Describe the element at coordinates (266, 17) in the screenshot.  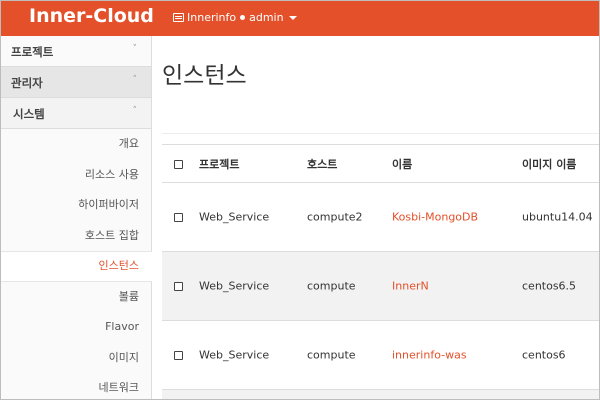
I see `current-user: admin` at that location.